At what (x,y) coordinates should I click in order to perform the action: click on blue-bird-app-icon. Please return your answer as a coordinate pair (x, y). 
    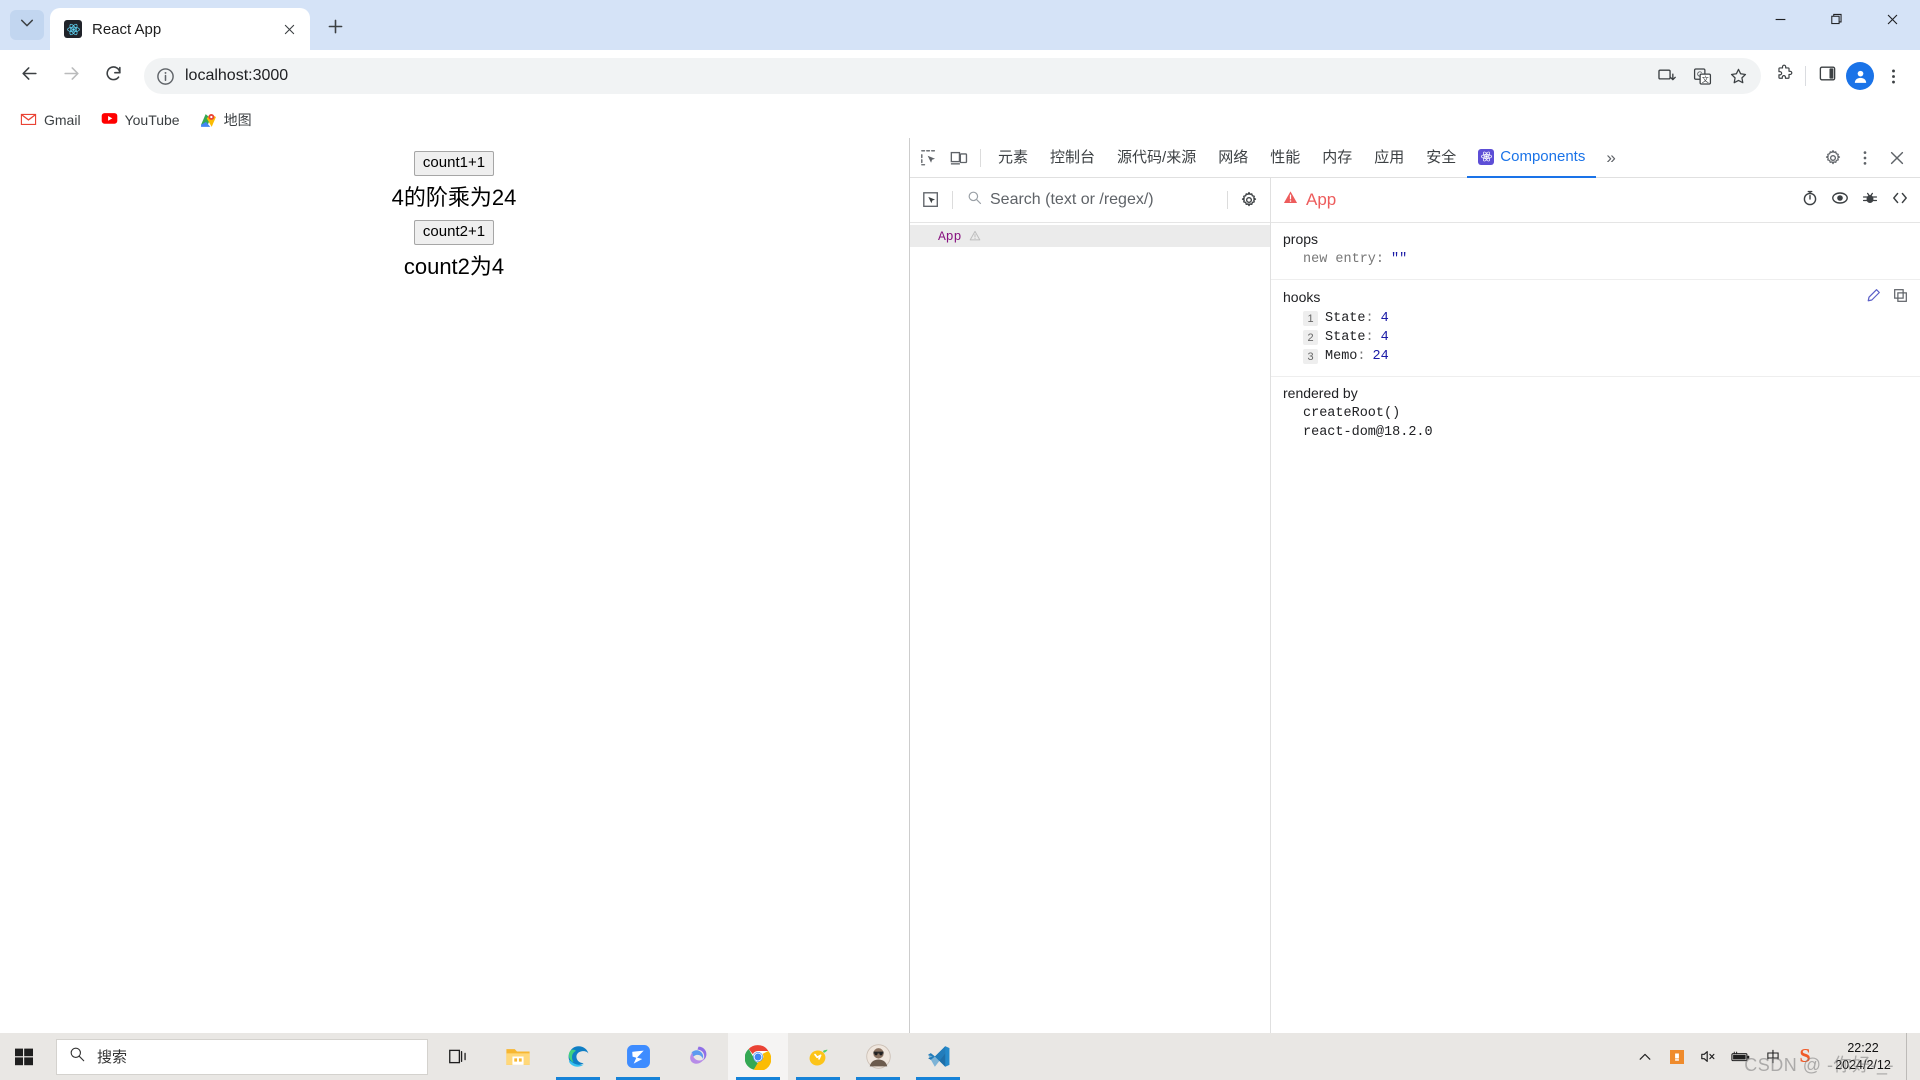
    Looking at the image, I should click on (638, 1056).